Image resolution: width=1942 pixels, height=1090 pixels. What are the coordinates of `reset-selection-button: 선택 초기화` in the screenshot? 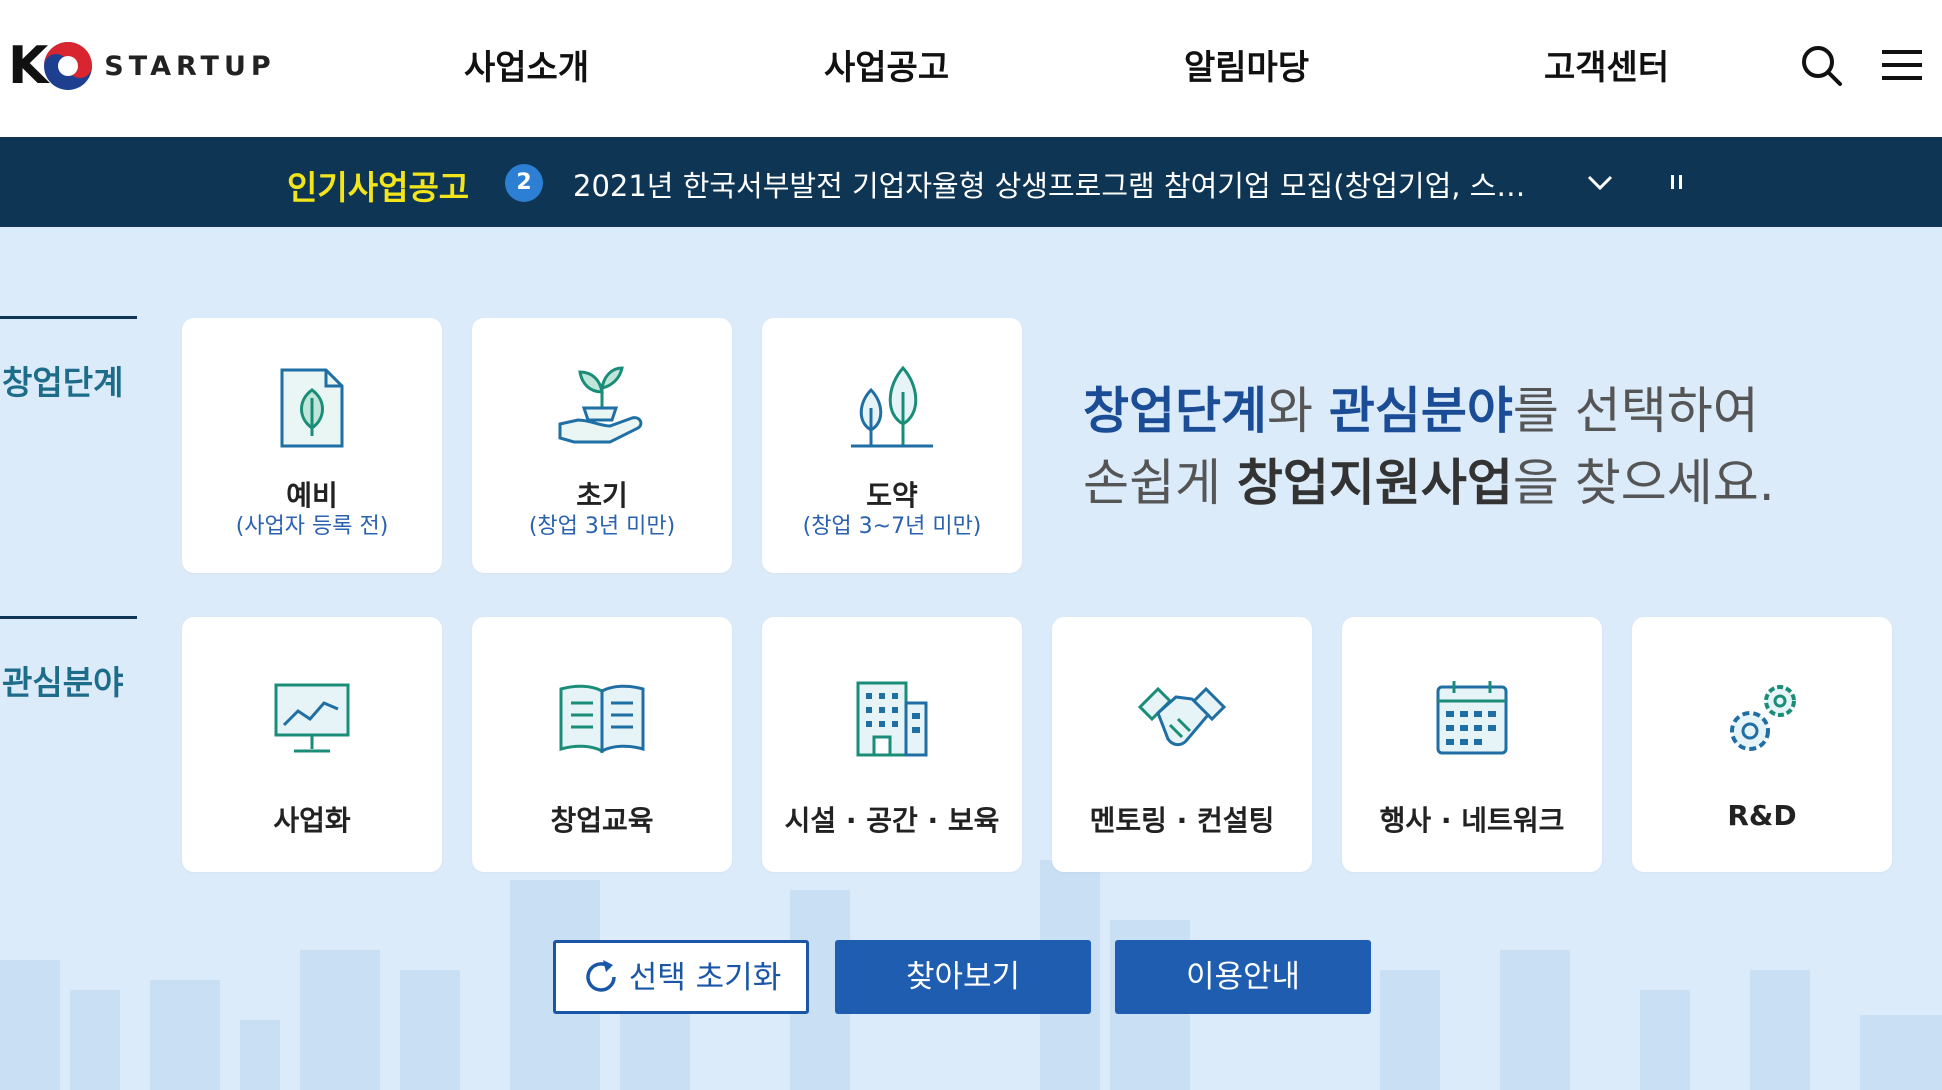 It's located at (681, 977).